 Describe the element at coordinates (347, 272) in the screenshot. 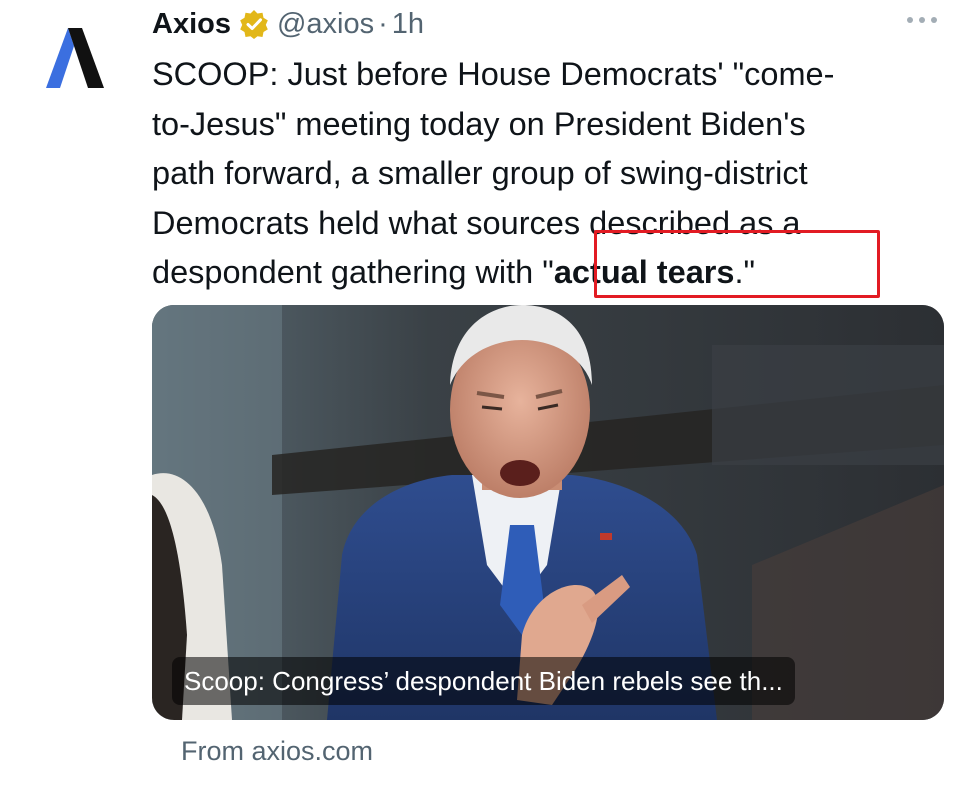

I see `tweet-text-prefix: despondent gathering with` at that location.